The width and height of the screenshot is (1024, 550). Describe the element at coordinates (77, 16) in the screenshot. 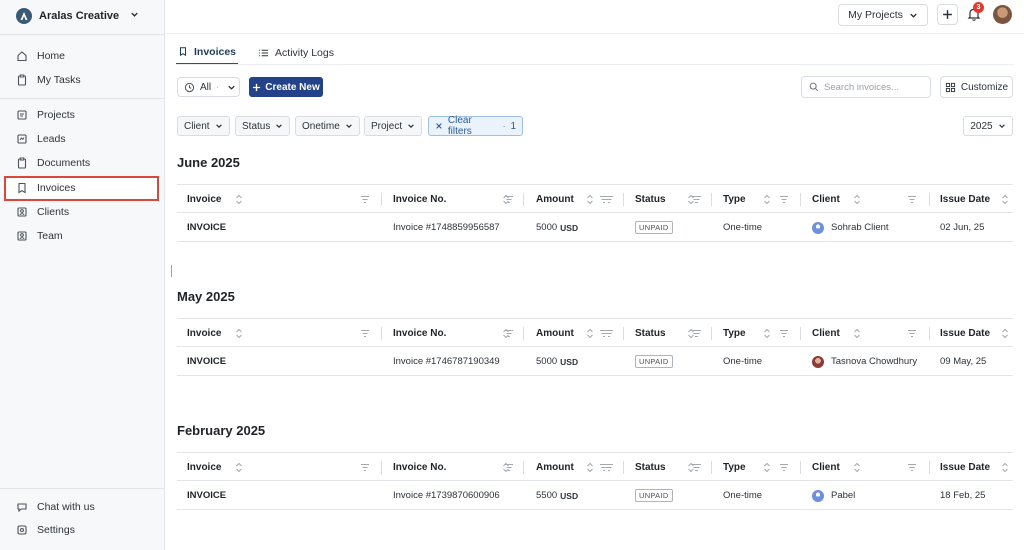

I see `workspace-switcher: Aralas Creative` at that location.